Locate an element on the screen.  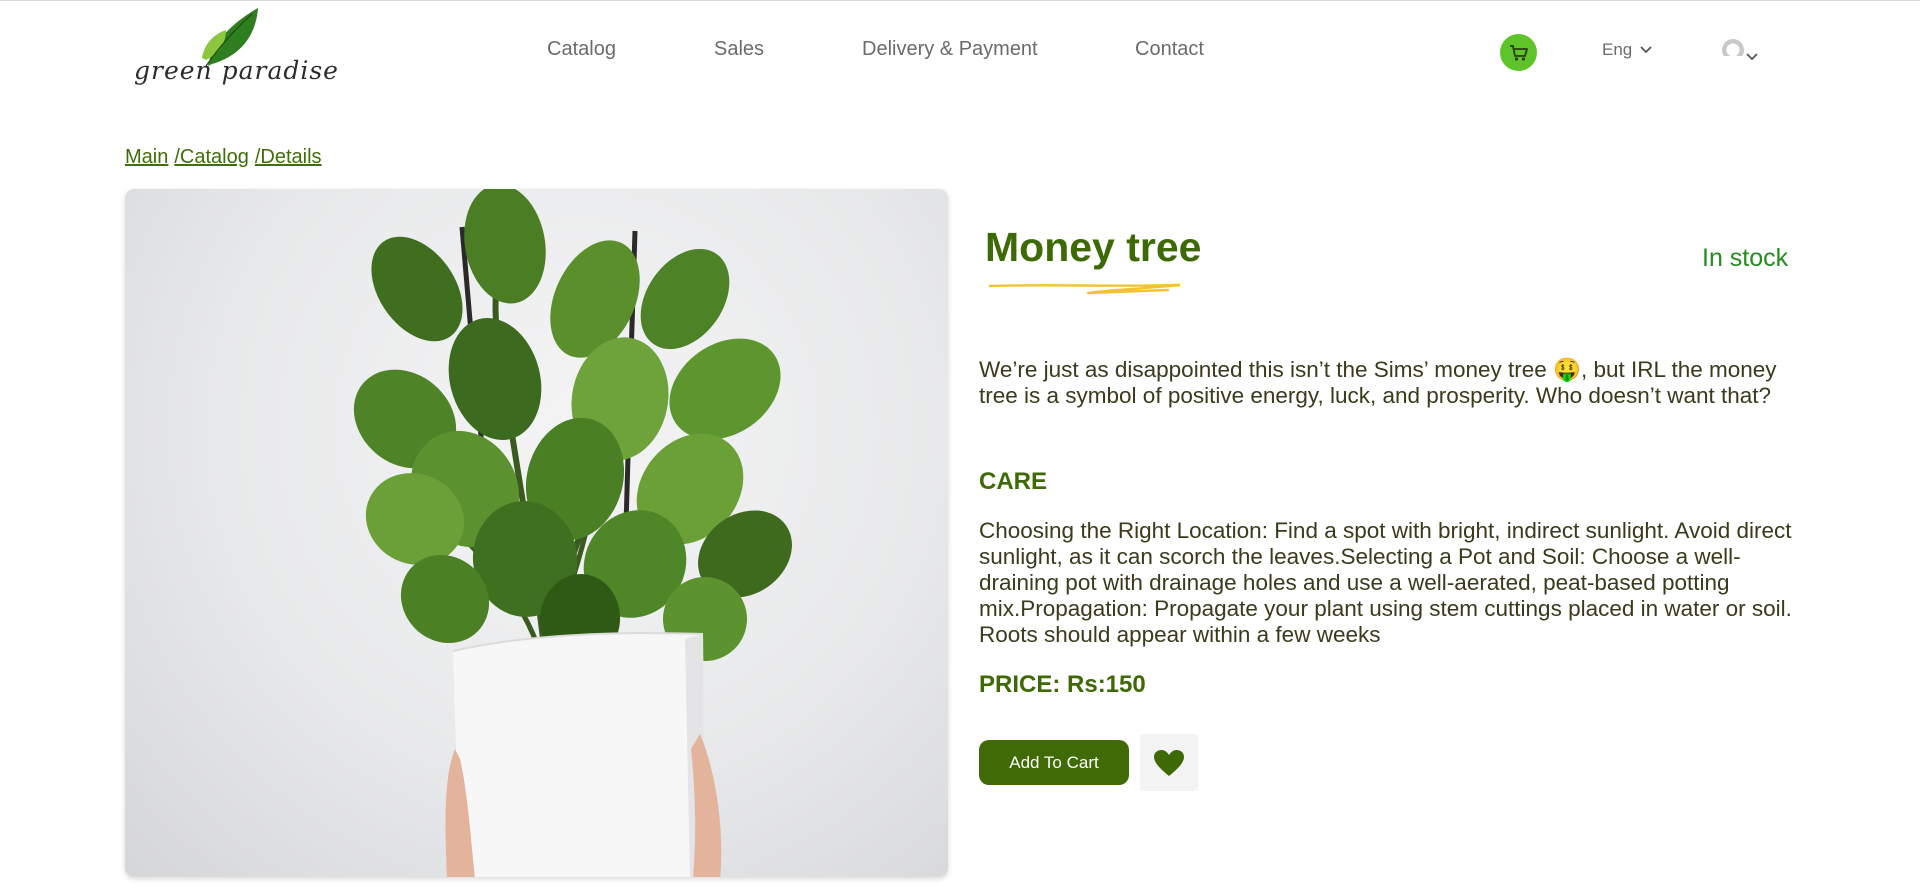
language-selector: Eng is located at coordinates (1627, 50).